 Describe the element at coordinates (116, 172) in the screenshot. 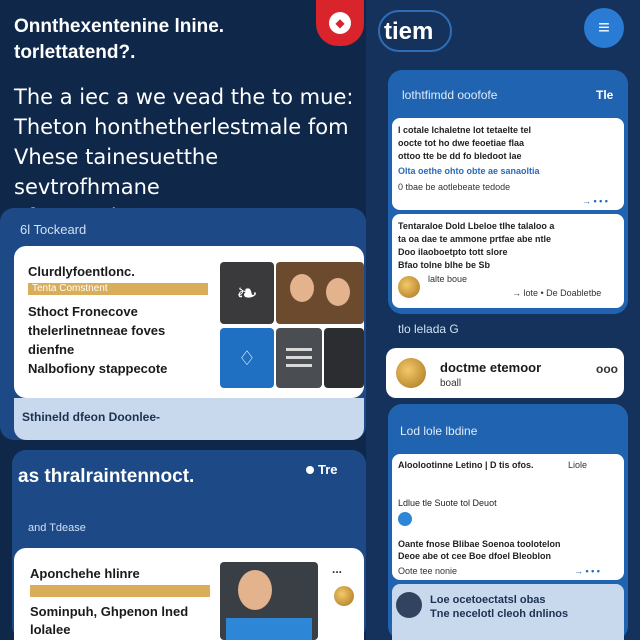

I see `intro-line: Vhese tainesuetthe sevtrofhmane` at that location.